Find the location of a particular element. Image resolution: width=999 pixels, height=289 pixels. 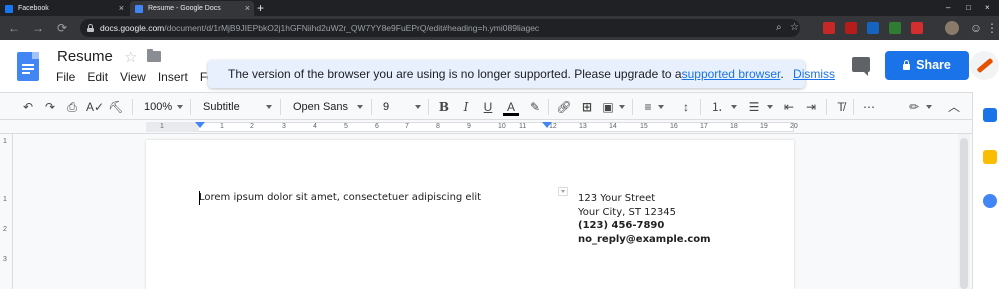

star-icon: ☆ is located at coordinates (130, 57).